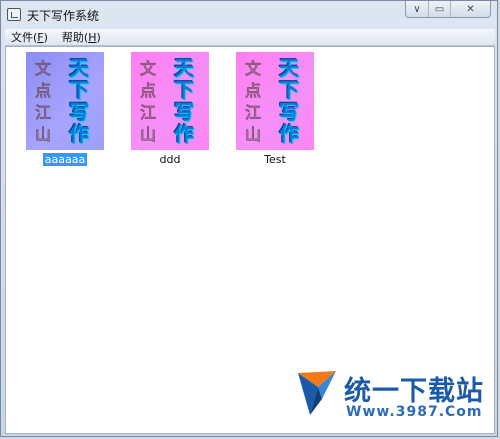  I want to click on menu-file-suffix: ), so click(45, 37).